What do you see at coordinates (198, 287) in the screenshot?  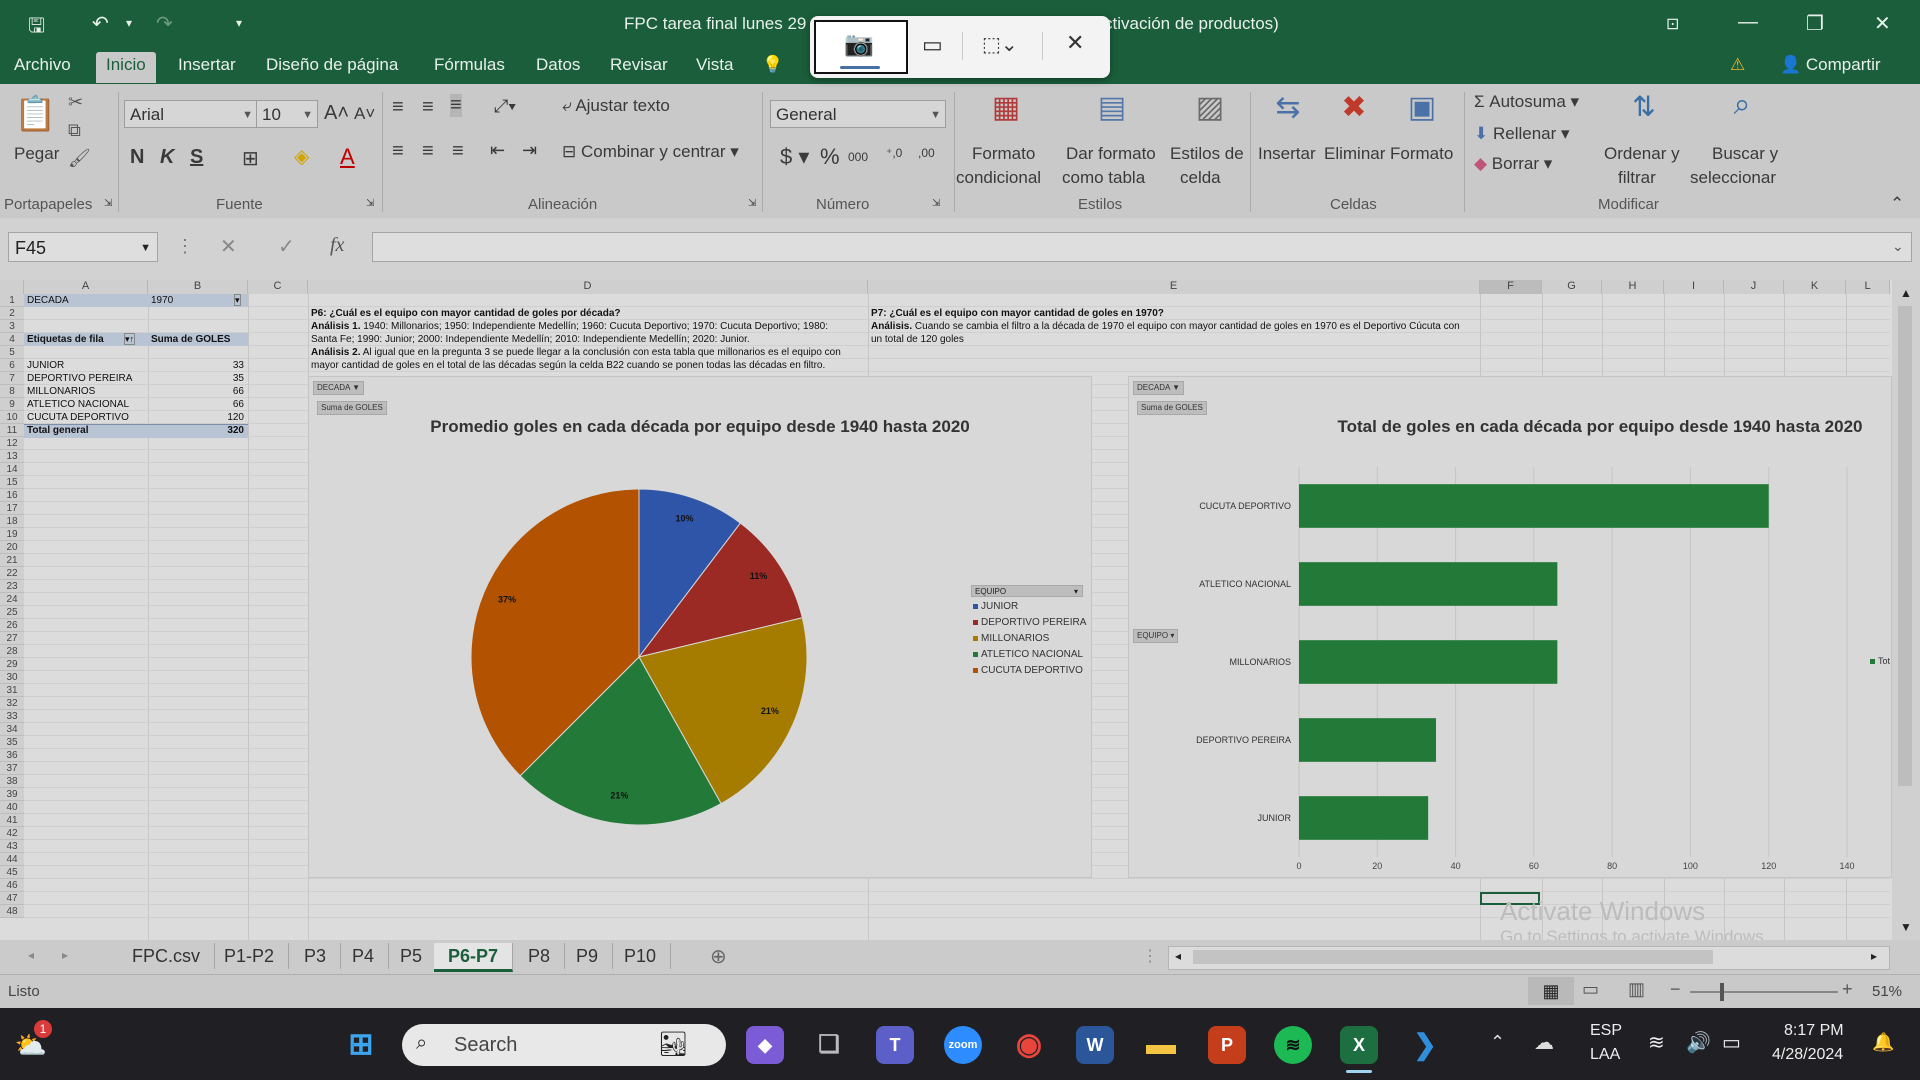 I see `col-header-b: B` at bounding box center [198, 287].